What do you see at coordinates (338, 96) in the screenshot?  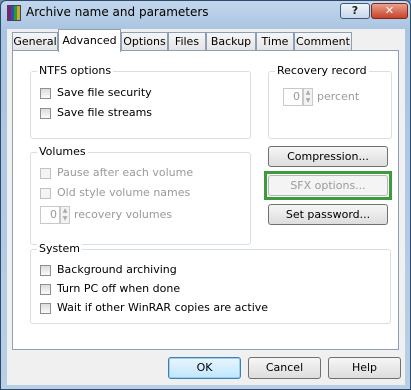 I see `recovery-percent-unit: percent` at bounding box center [338, 96].